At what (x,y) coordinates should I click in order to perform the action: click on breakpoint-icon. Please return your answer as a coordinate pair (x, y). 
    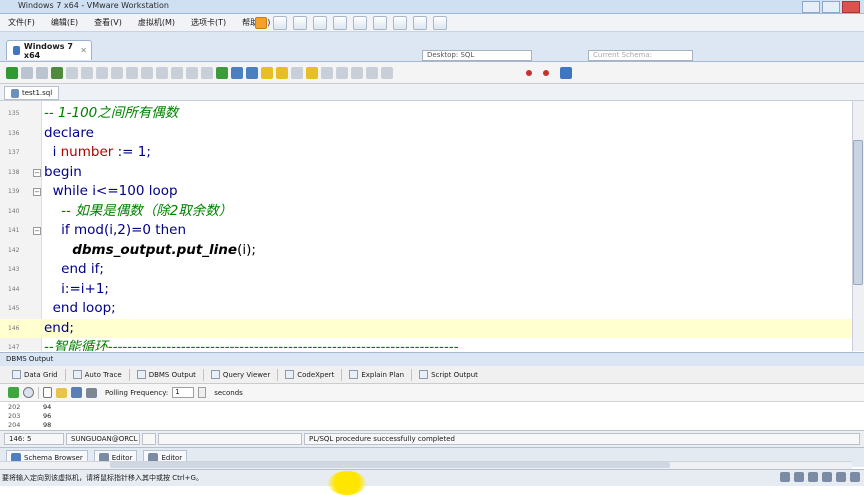
    Looking at the image, I should click on (132, 72).